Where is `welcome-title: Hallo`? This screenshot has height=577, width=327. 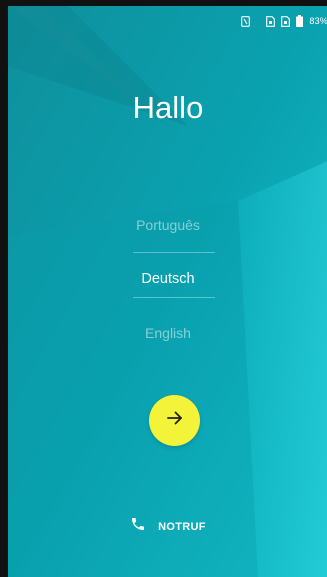 welcome-title: Hallo is located at coordinates (168, 107).